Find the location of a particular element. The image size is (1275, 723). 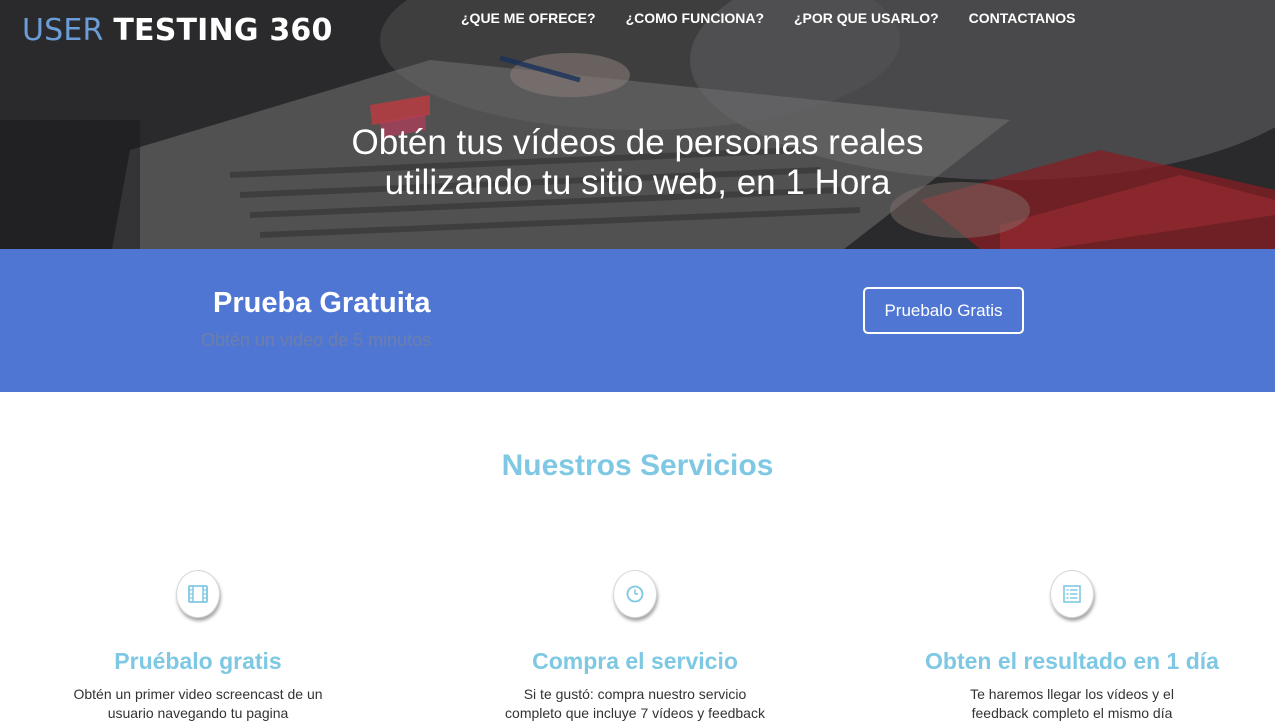

try-free-button: Pruebalo Gratis is located at coordinates (943, 310).